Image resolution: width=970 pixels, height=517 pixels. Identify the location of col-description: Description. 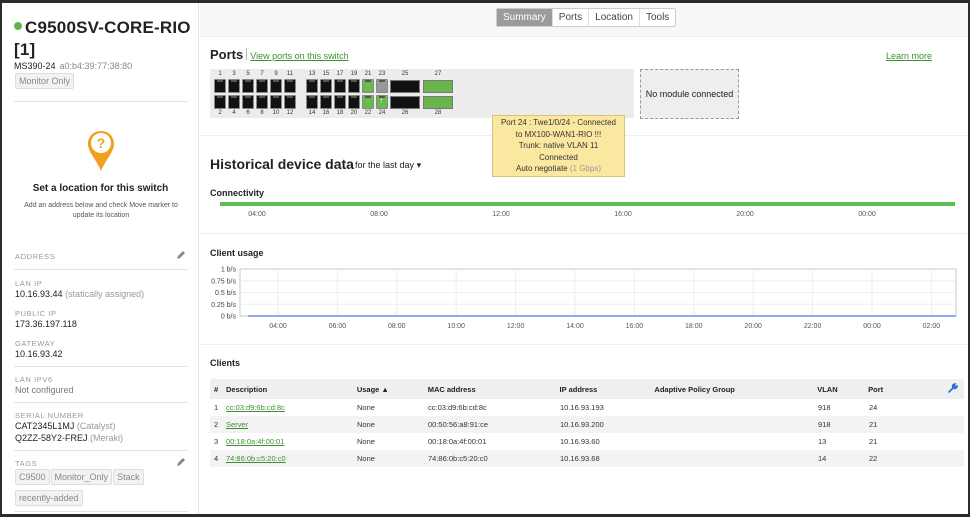
(291, 389).